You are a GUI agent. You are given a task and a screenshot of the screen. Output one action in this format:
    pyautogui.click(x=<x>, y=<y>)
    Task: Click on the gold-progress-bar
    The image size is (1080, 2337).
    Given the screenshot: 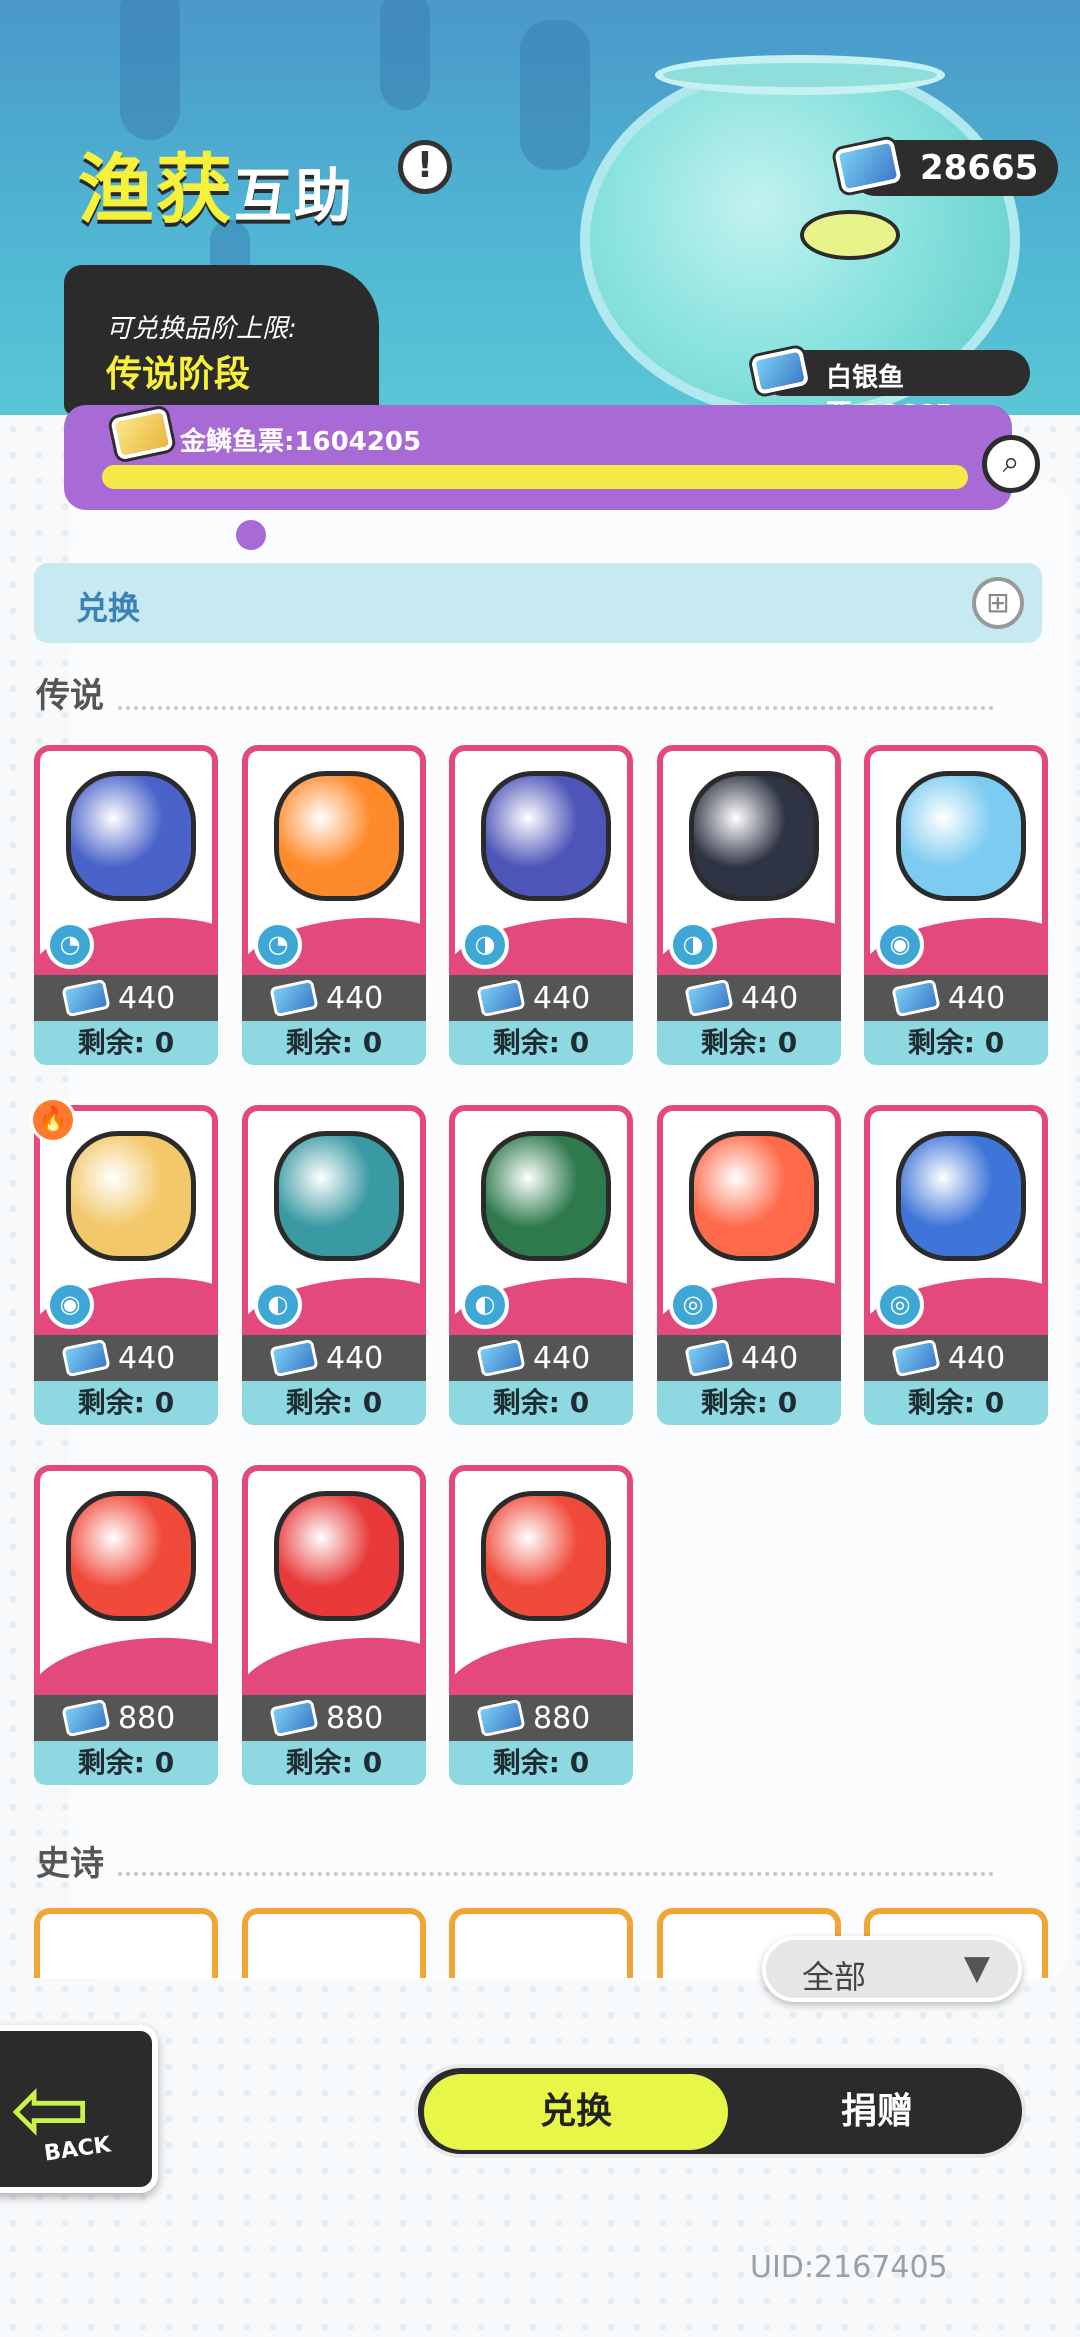 What is the action you would take?
    pyautogui.click(x=535, y=477)
    